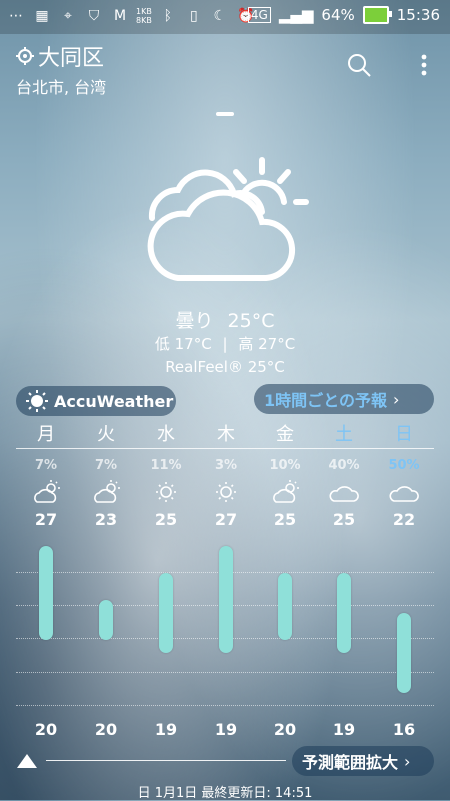 This screenshot has width=450, height=801. What do you see at coordinates (225, 793) in the screenshot?
I see `last-updated: 日 1月1日 最終更新日: 14:51` at bounding box center [225, 793].